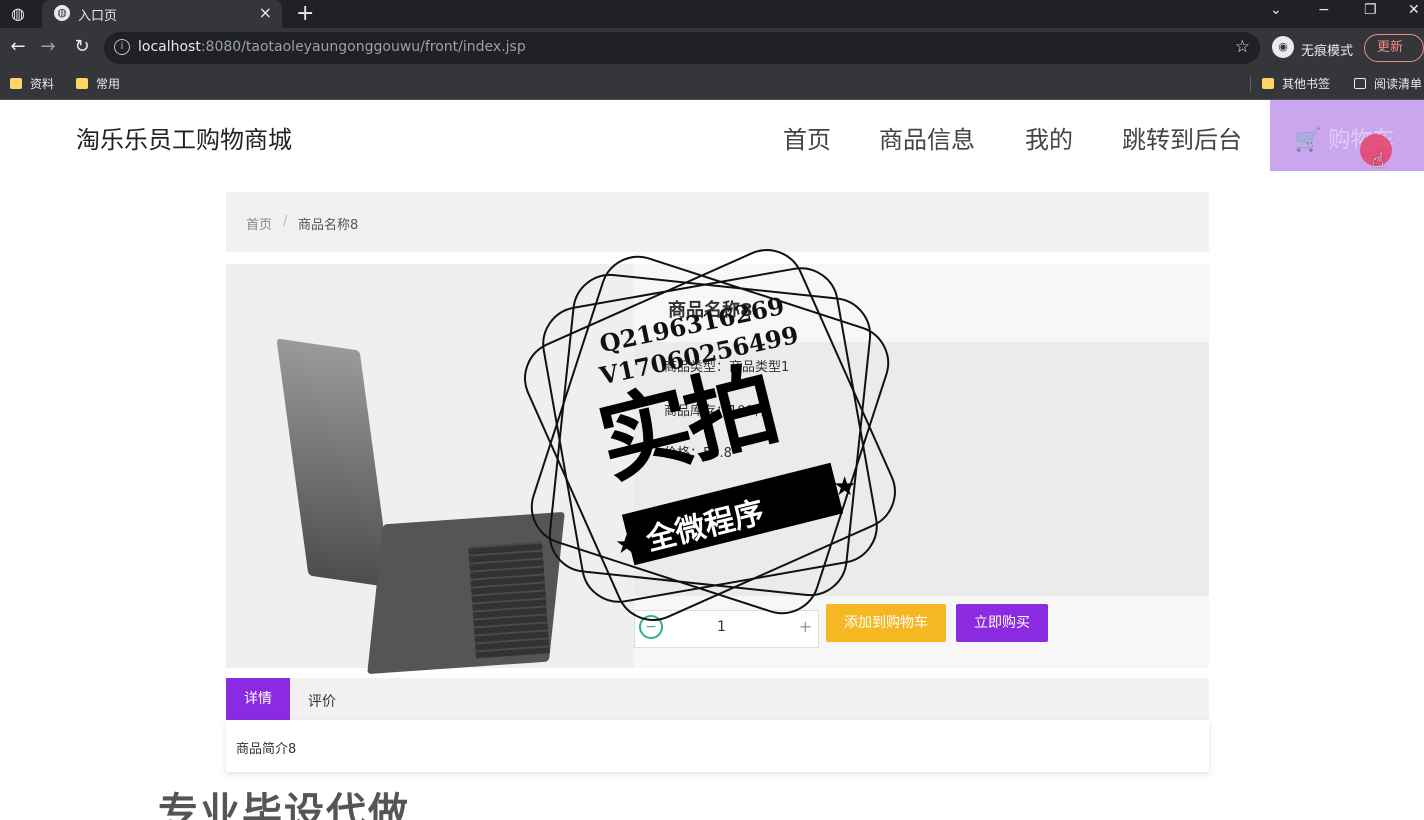 This screenshot has height=820, width=1424. What do you see at coordinates (717, 746) in the screenshot?
I see `product-intro: 商品简介8` at bounding box center [717, 746].